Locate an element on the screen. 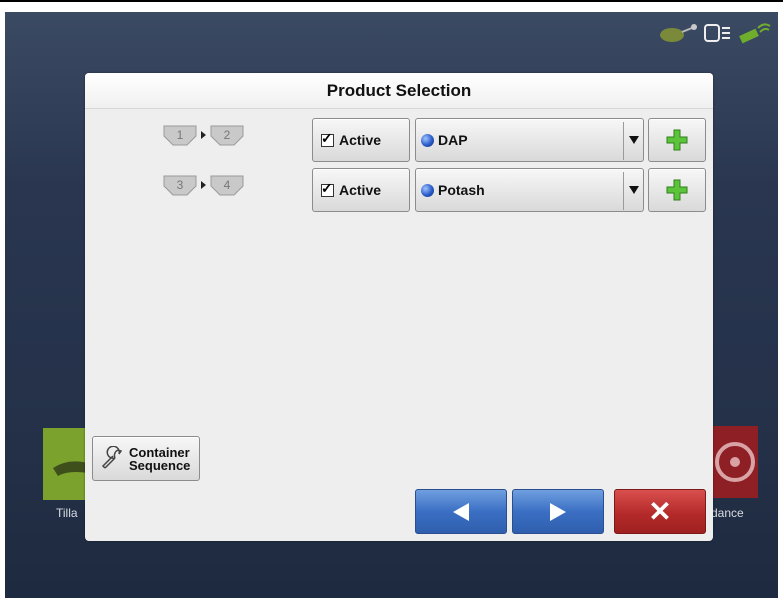  arrow-right-icon is located at coordinates (558, 511).